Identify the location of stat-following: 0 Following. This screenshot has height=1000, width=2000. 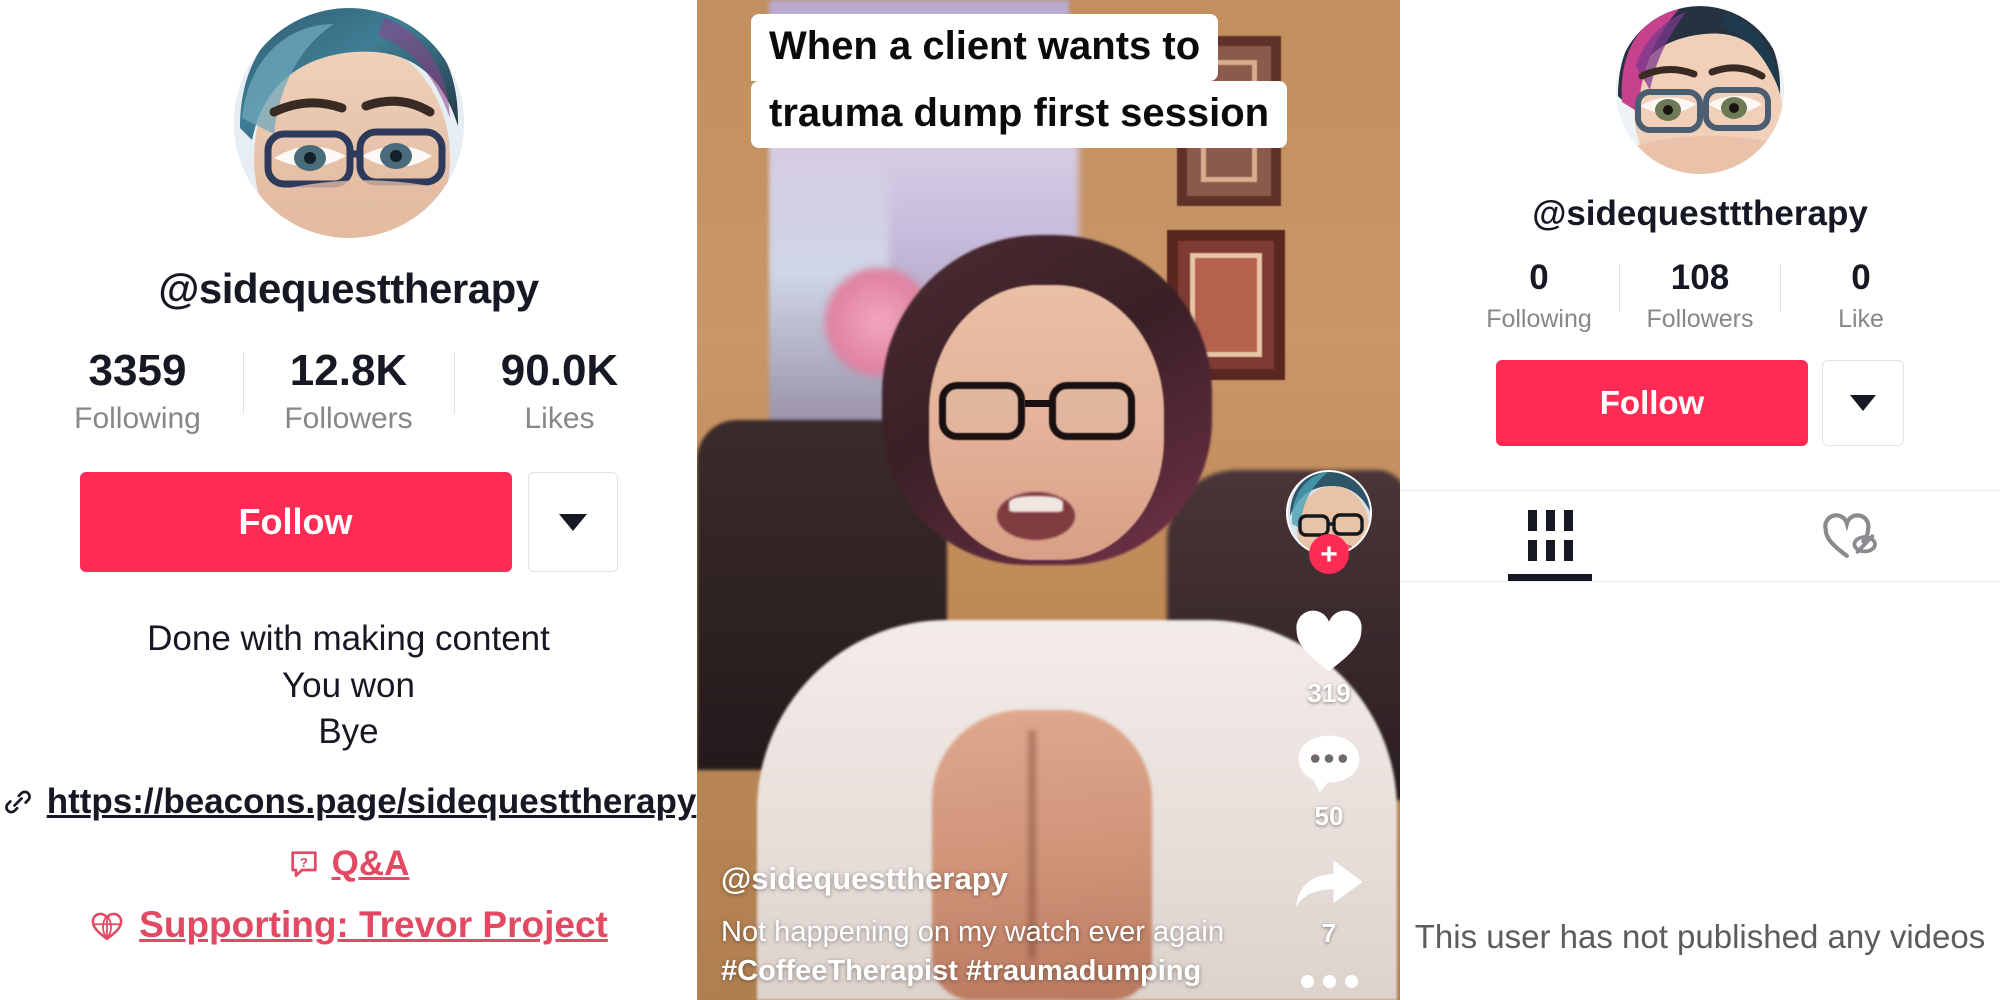
(1539, 296).